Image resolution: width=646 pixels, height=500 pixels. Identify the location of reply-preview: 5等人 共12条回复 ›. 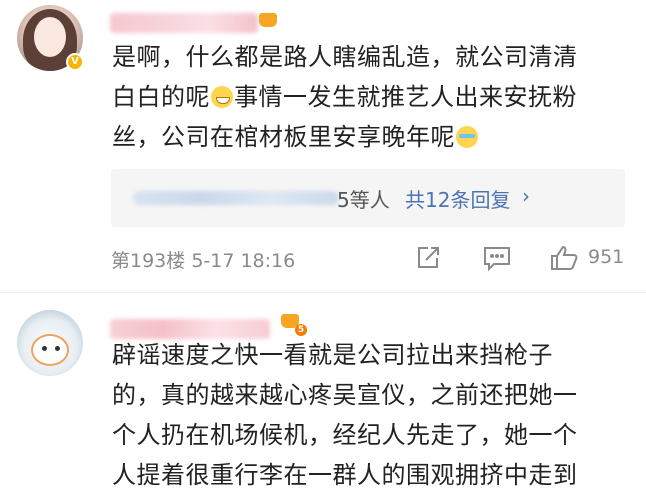
(368, 198).